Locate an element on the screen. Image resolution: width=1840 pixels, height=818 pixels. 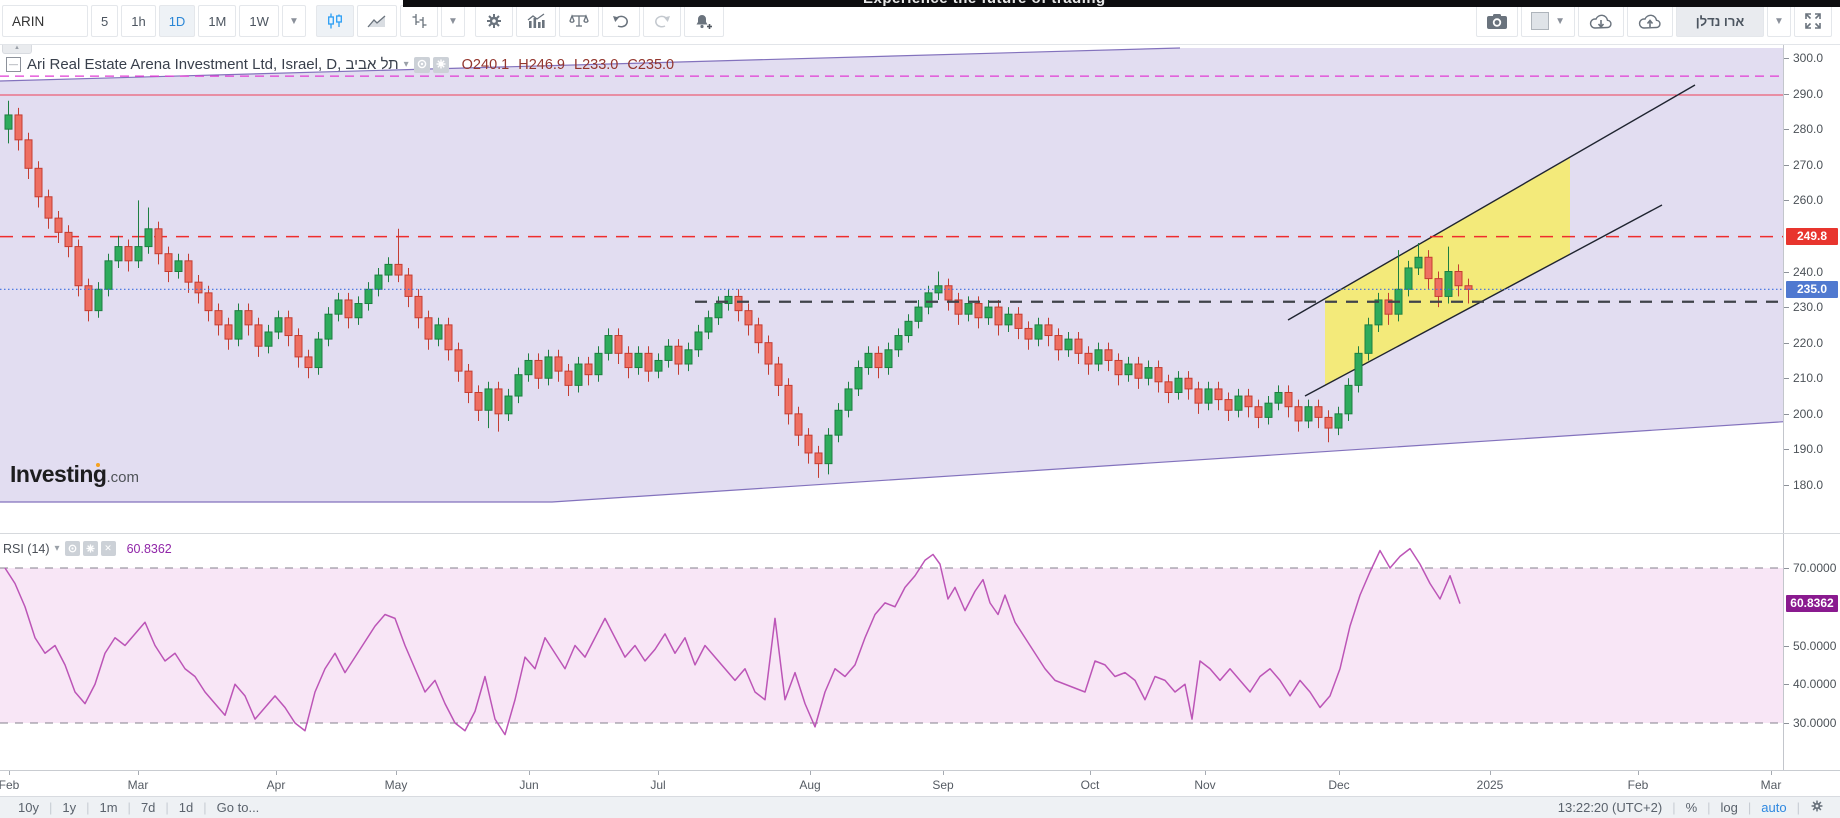
interval-button-5: 5 is located at coordinates (105, 21).